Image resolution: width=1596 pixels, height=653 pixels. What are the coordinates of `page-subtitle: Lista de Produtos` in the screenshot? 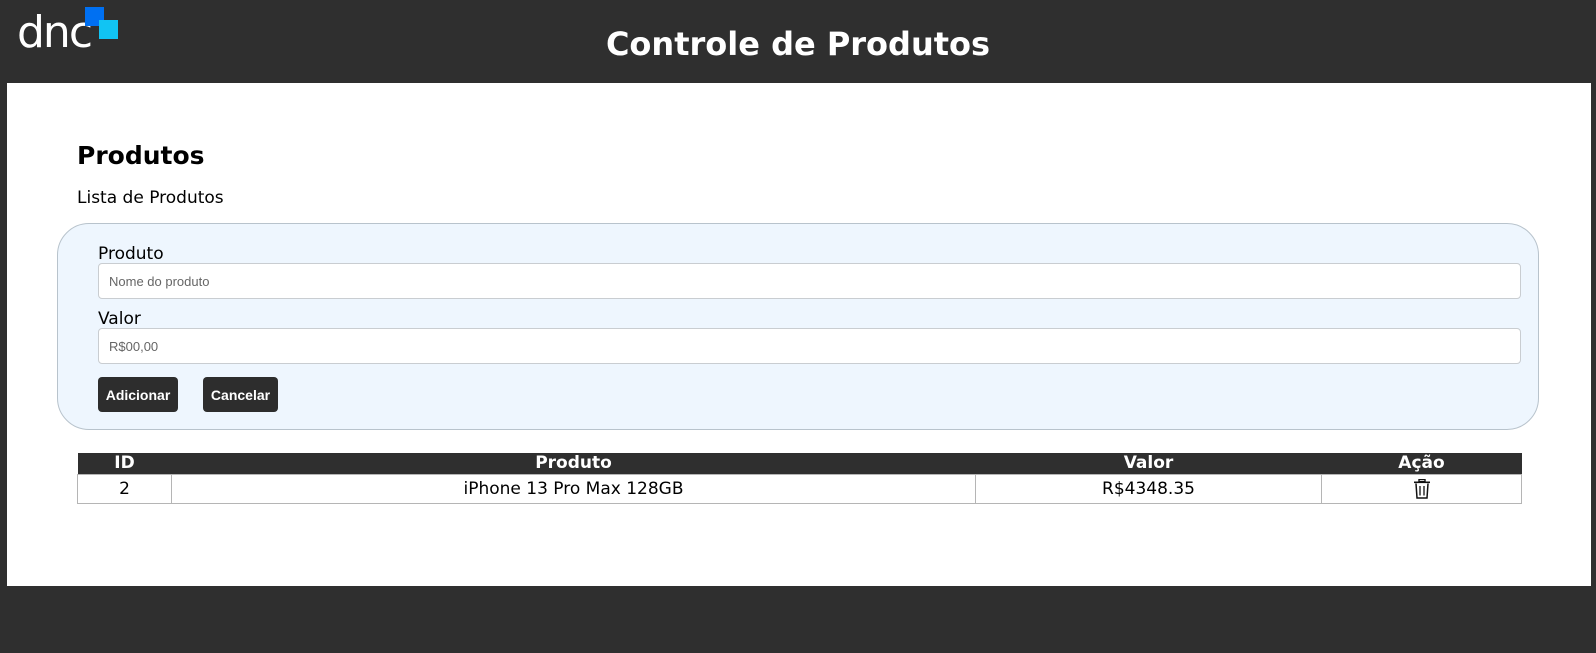 It's located at (150, 198).